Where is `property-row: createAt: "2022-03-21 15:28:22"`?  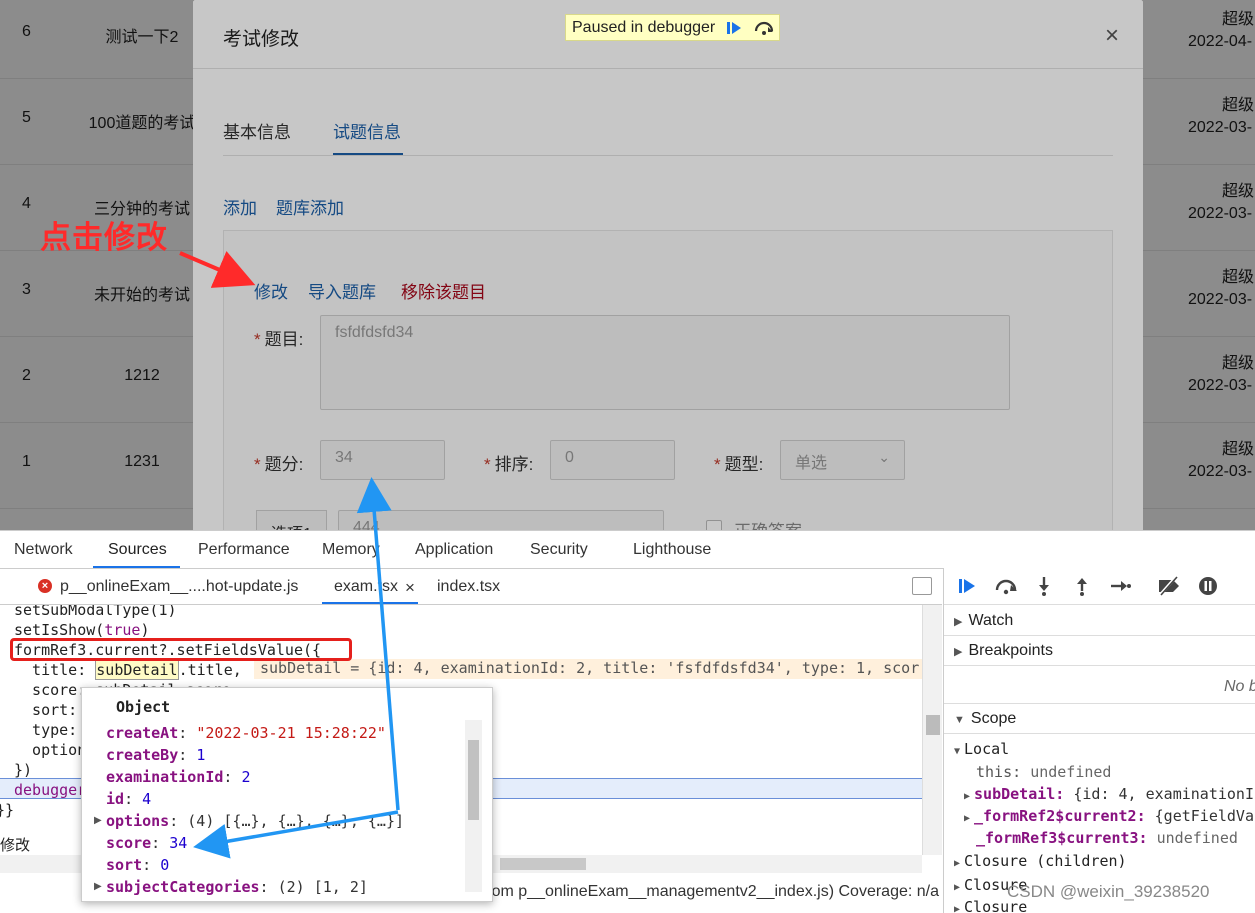
property-row: createAt: "2022-03-21 15:28:22" is located at coordinates (246, 733).